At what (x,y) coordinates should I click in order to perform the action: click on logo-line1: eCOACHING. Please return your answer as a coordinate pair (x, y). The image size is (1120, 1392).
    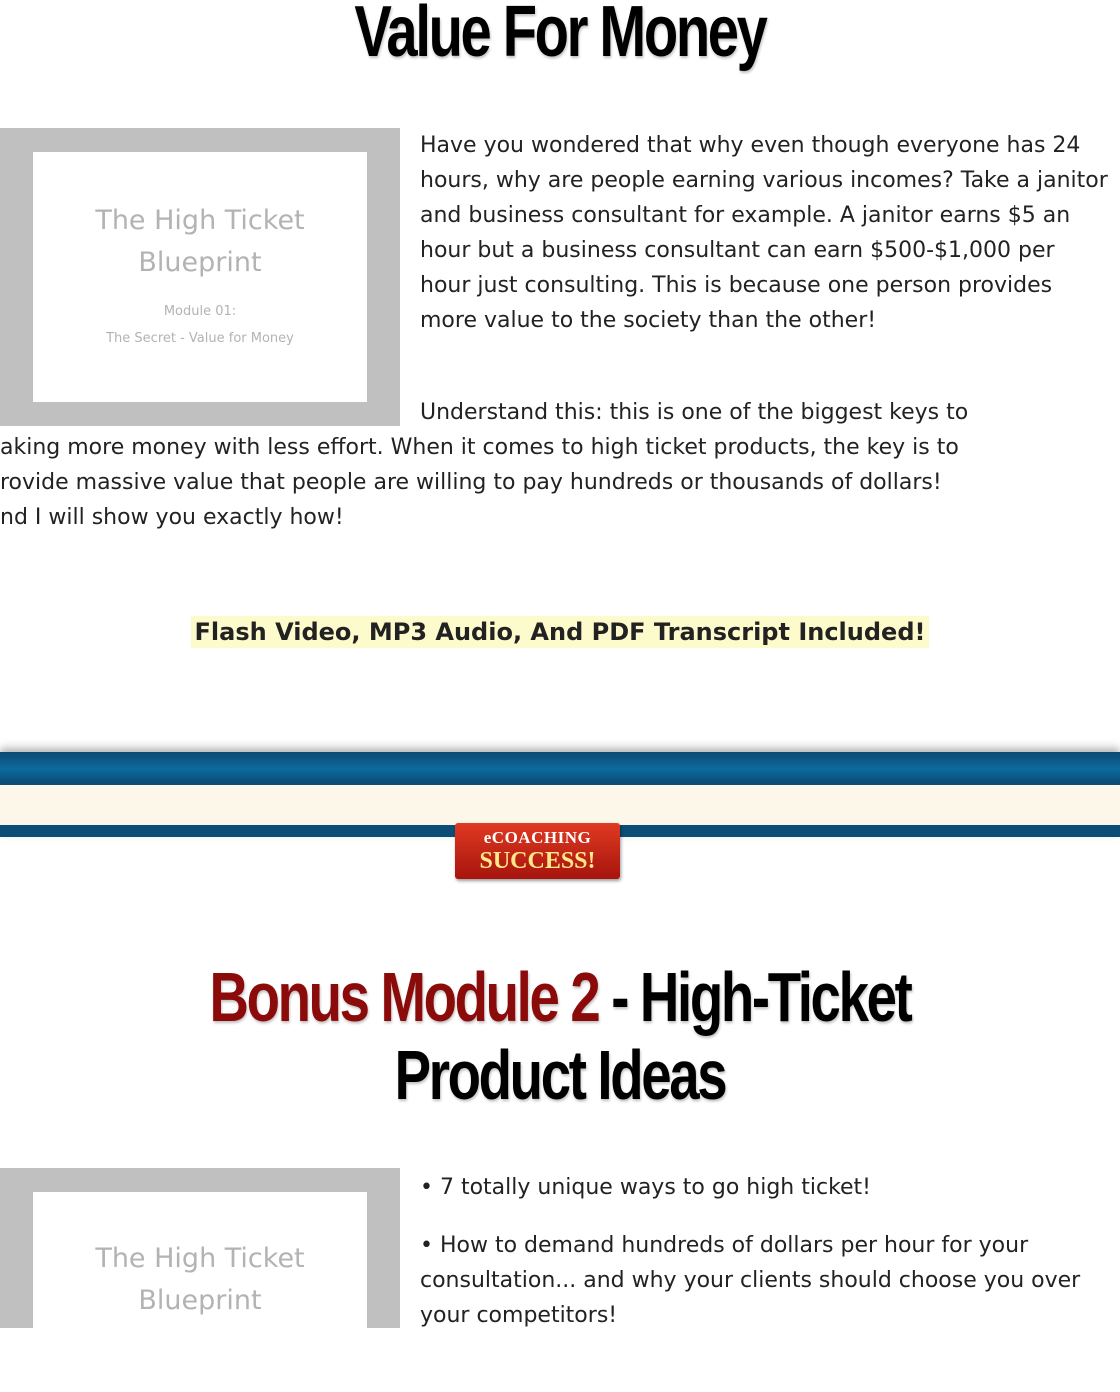
    Looking at the image, I should click on (537, 837).